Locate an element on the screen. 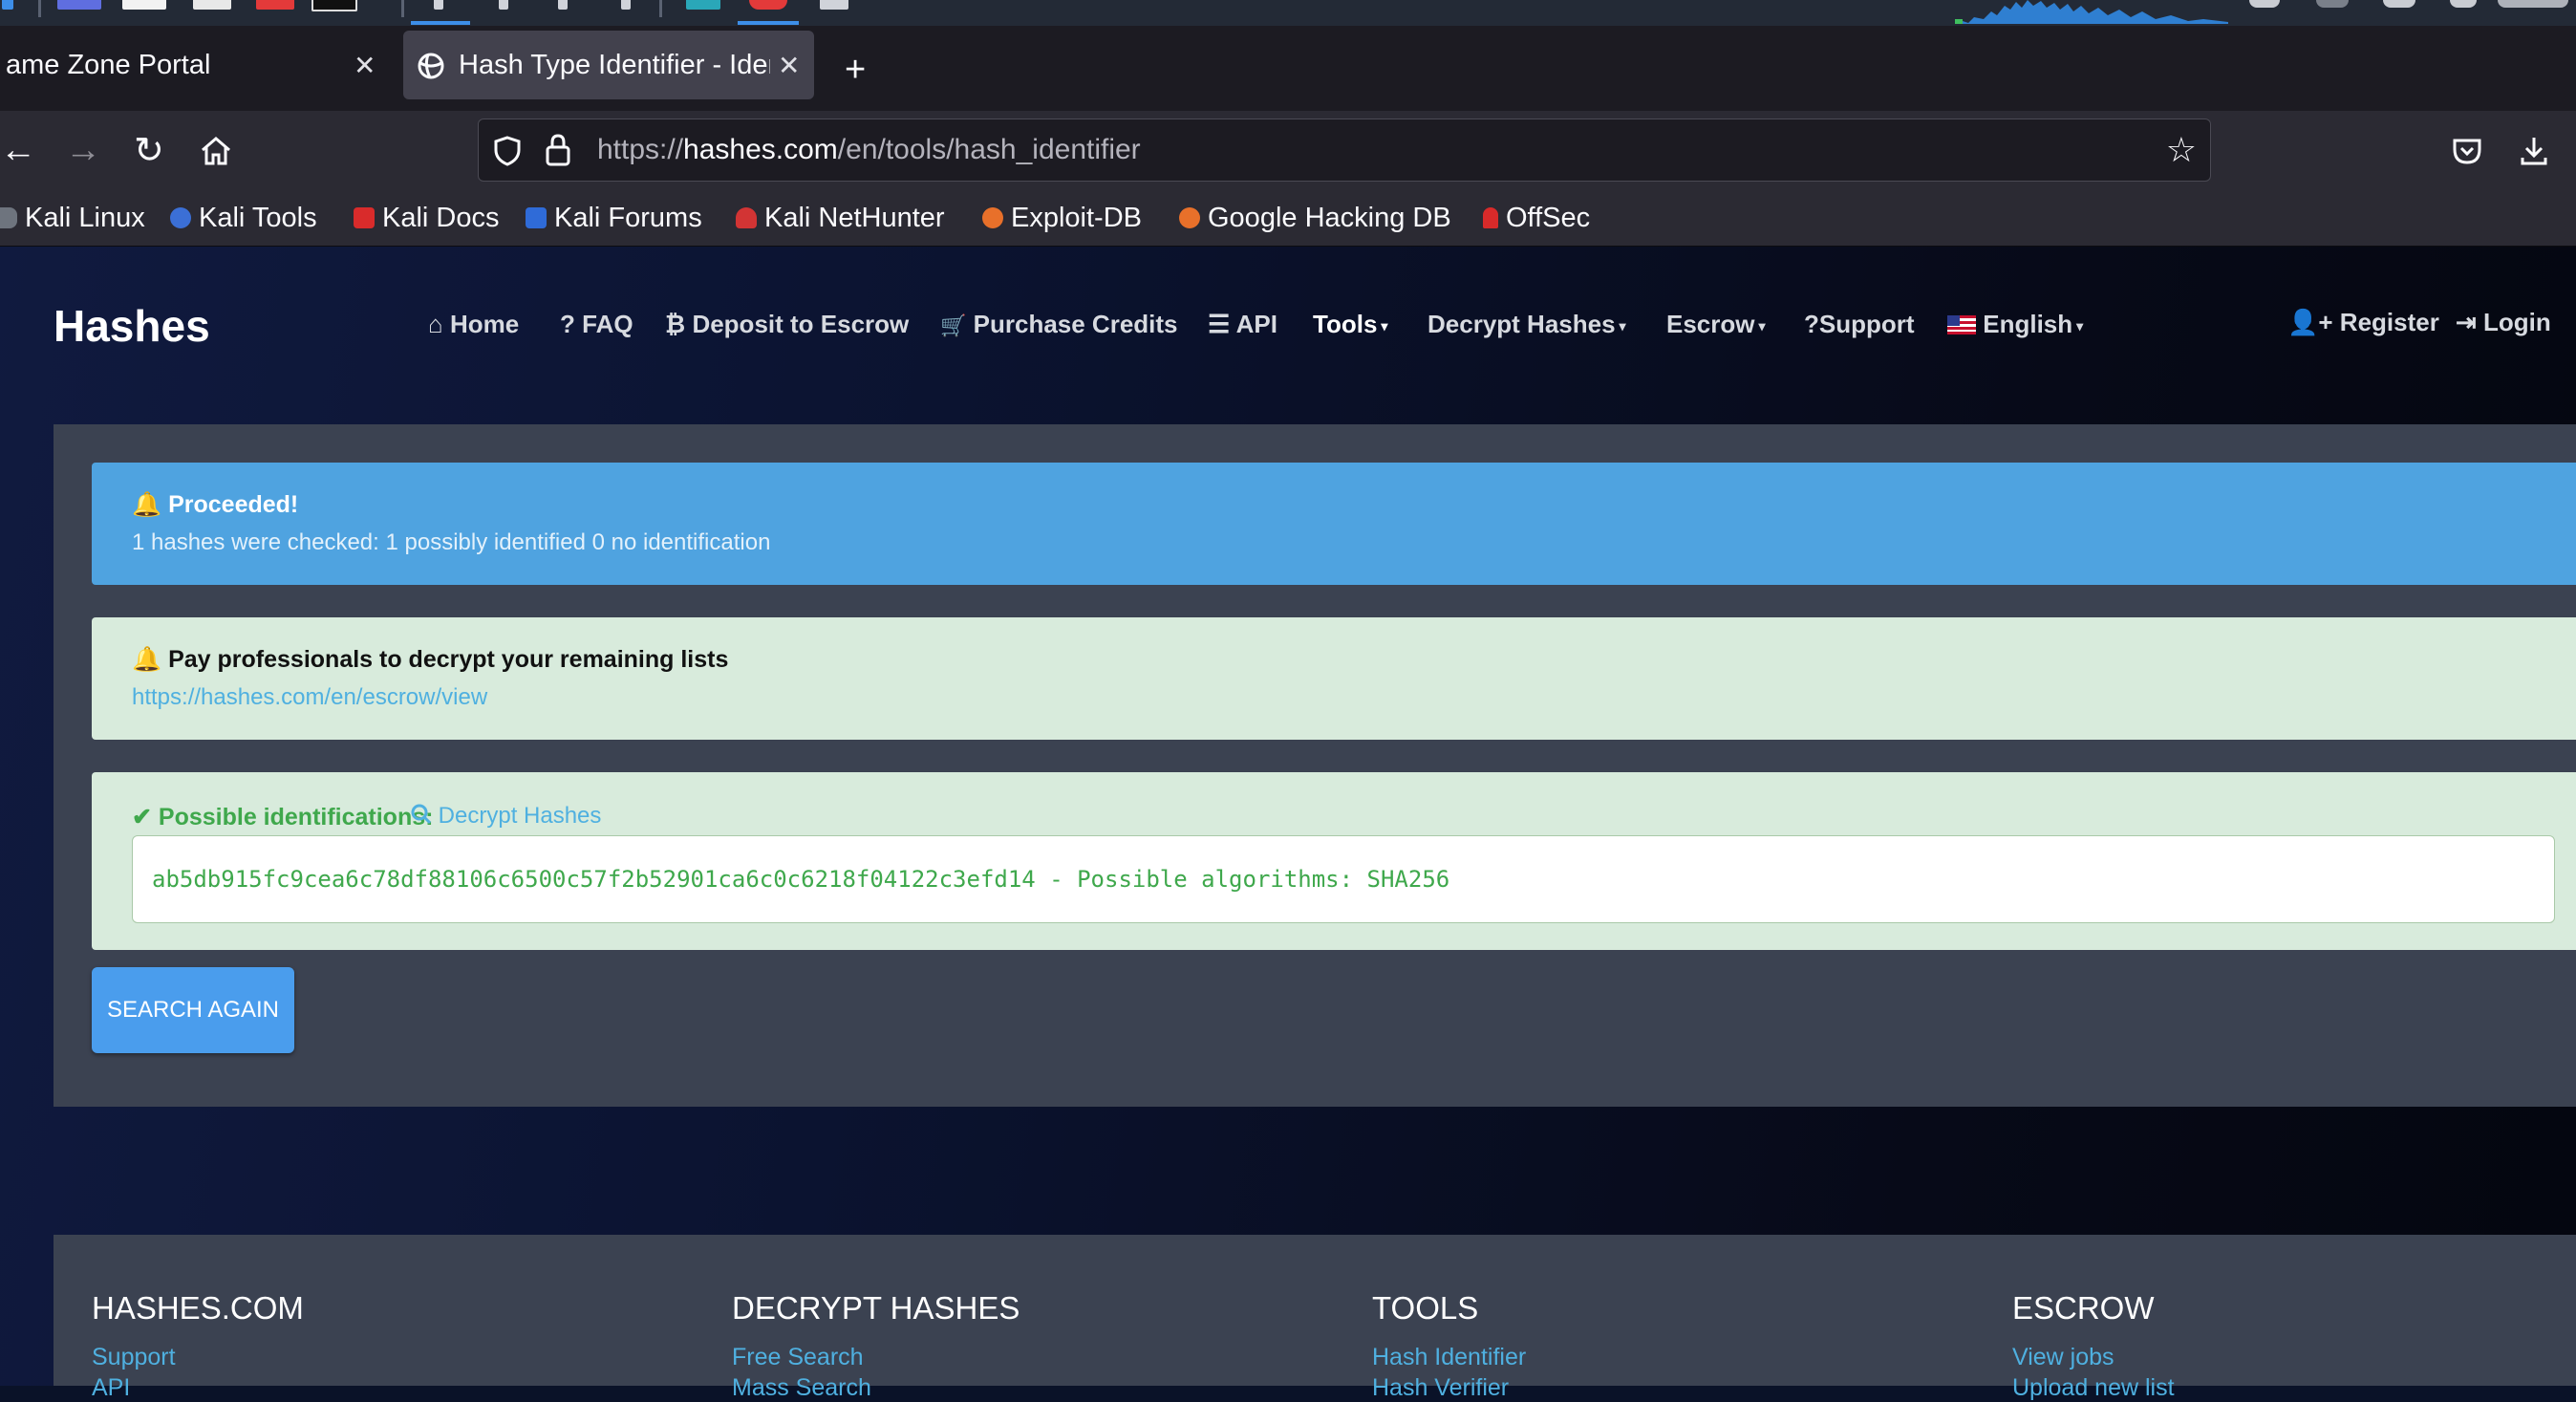 The height and width of the screenshot is (1402, 2576). decrypt-hashes-link: Decrypt Hashes is located at coordinates (506, 816).